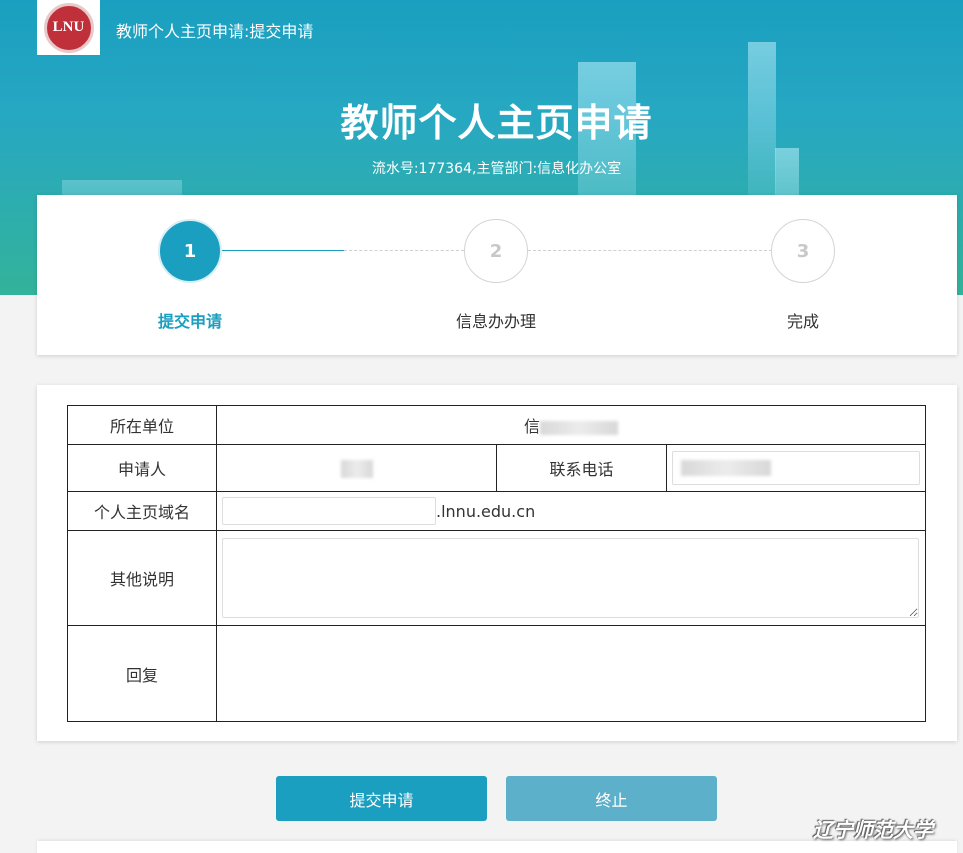 This screenshot has width=963, height=853. I want to click on table-row: 其他说明, so click(496, 578).